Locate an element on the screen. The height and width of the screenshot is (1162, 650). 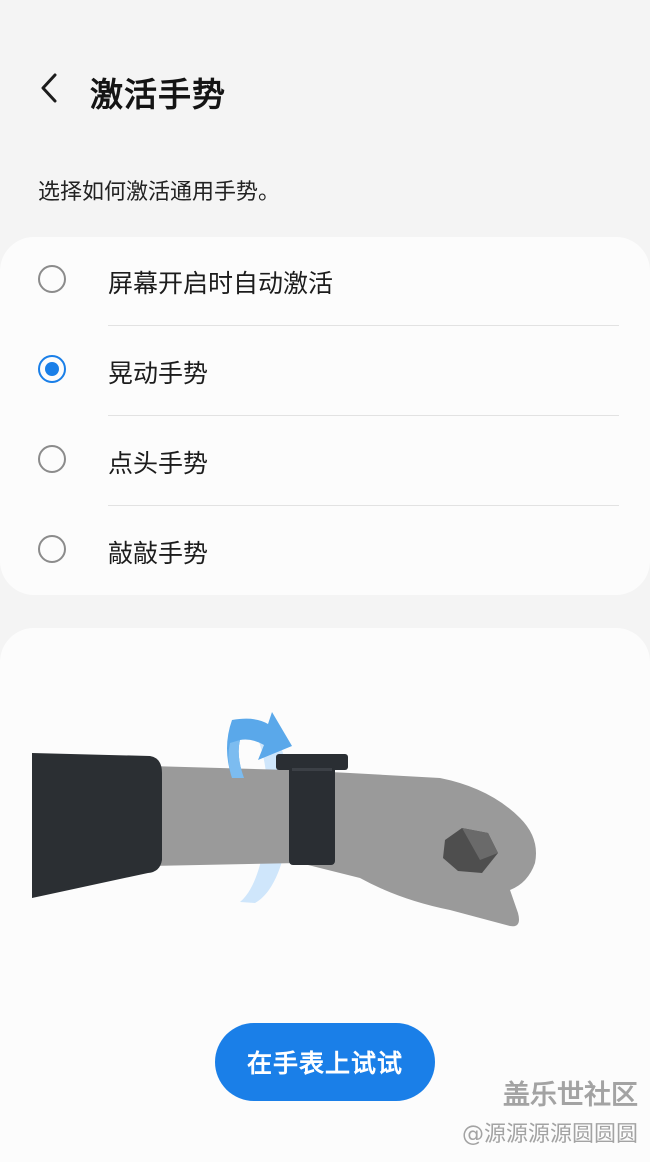
option-label: 点头手势 is located at coordinates (158, 463).